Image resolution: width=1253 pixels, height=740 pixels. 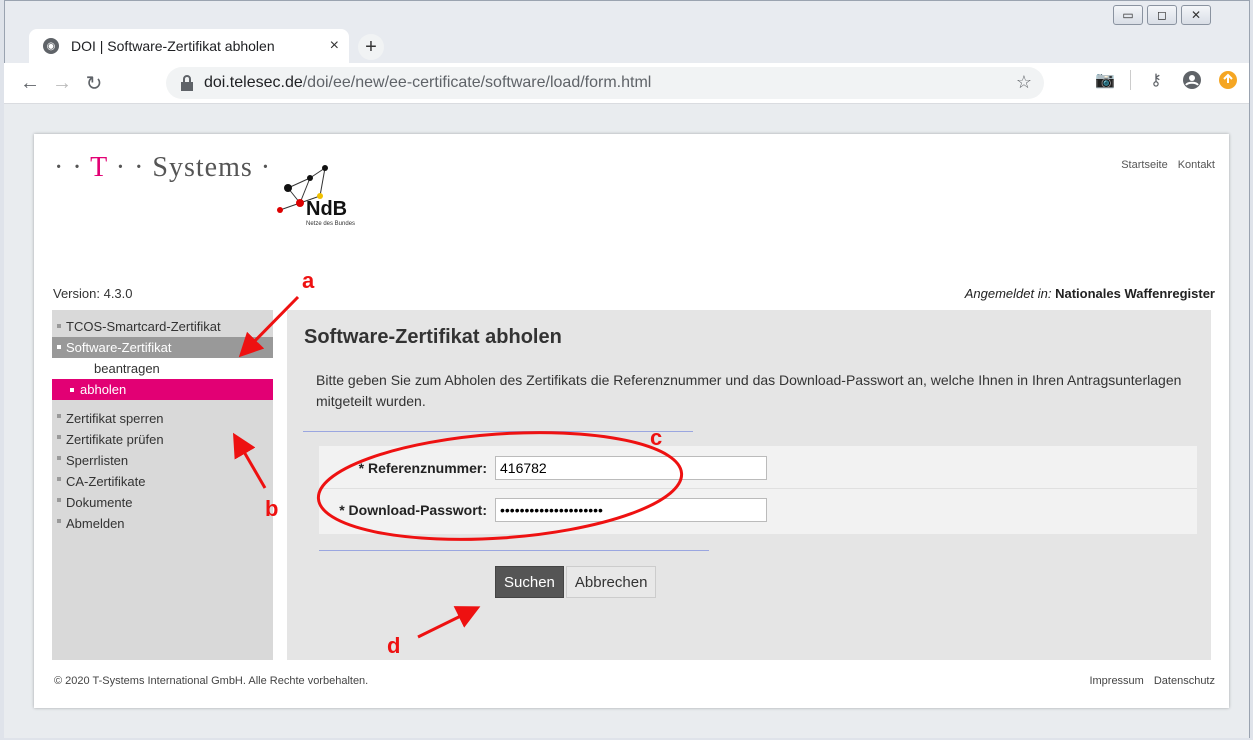 I want to click on annotation-label-c: c, so click(x=656, y=437).